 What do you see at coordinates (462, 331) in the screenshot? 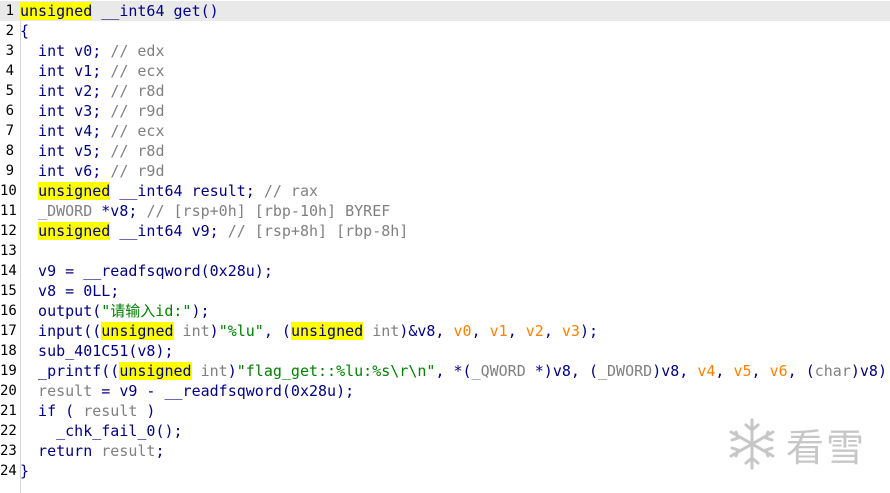
I see `code-token: v0` at bounding box center [462, 331].